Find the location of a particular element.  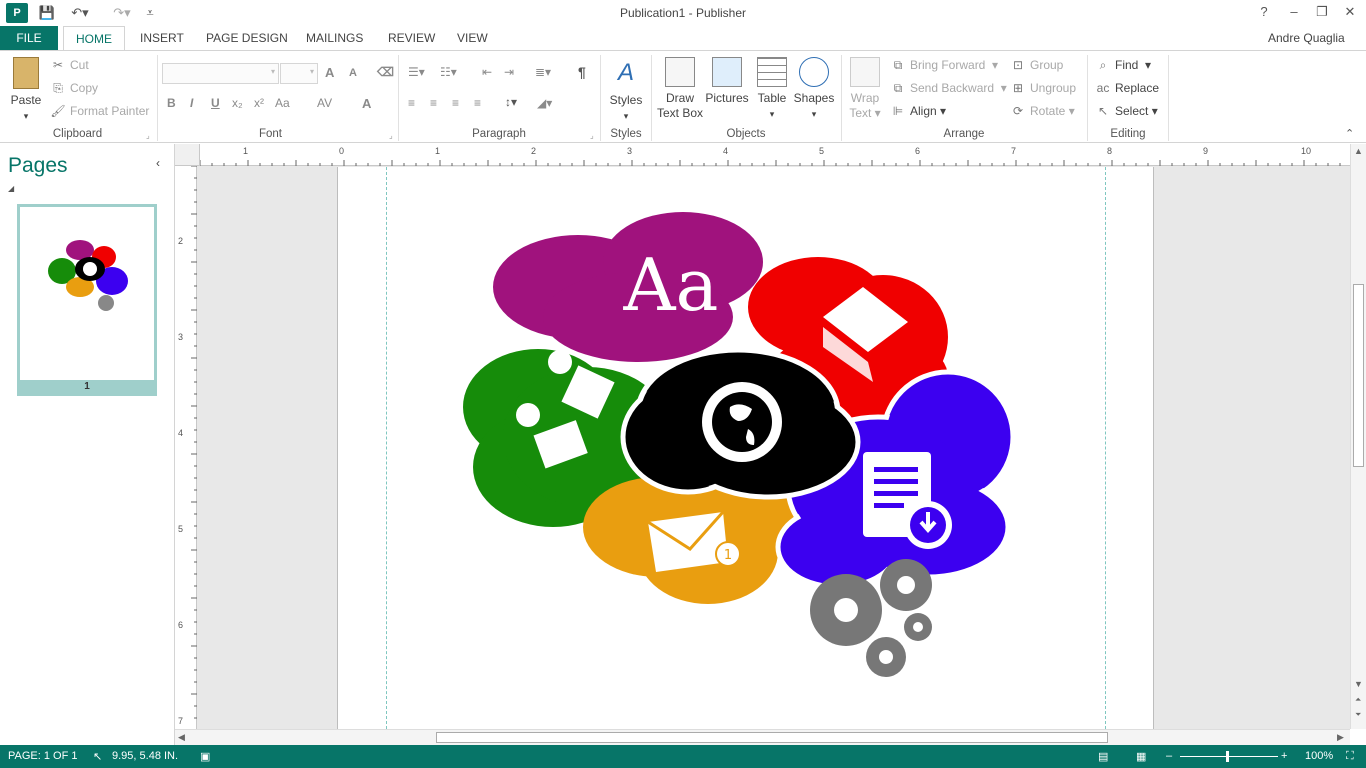

horizontal-ruler: 1 0 1 2 3 4 5 6 7 8 9 10 is located at coordinates (774, 155).